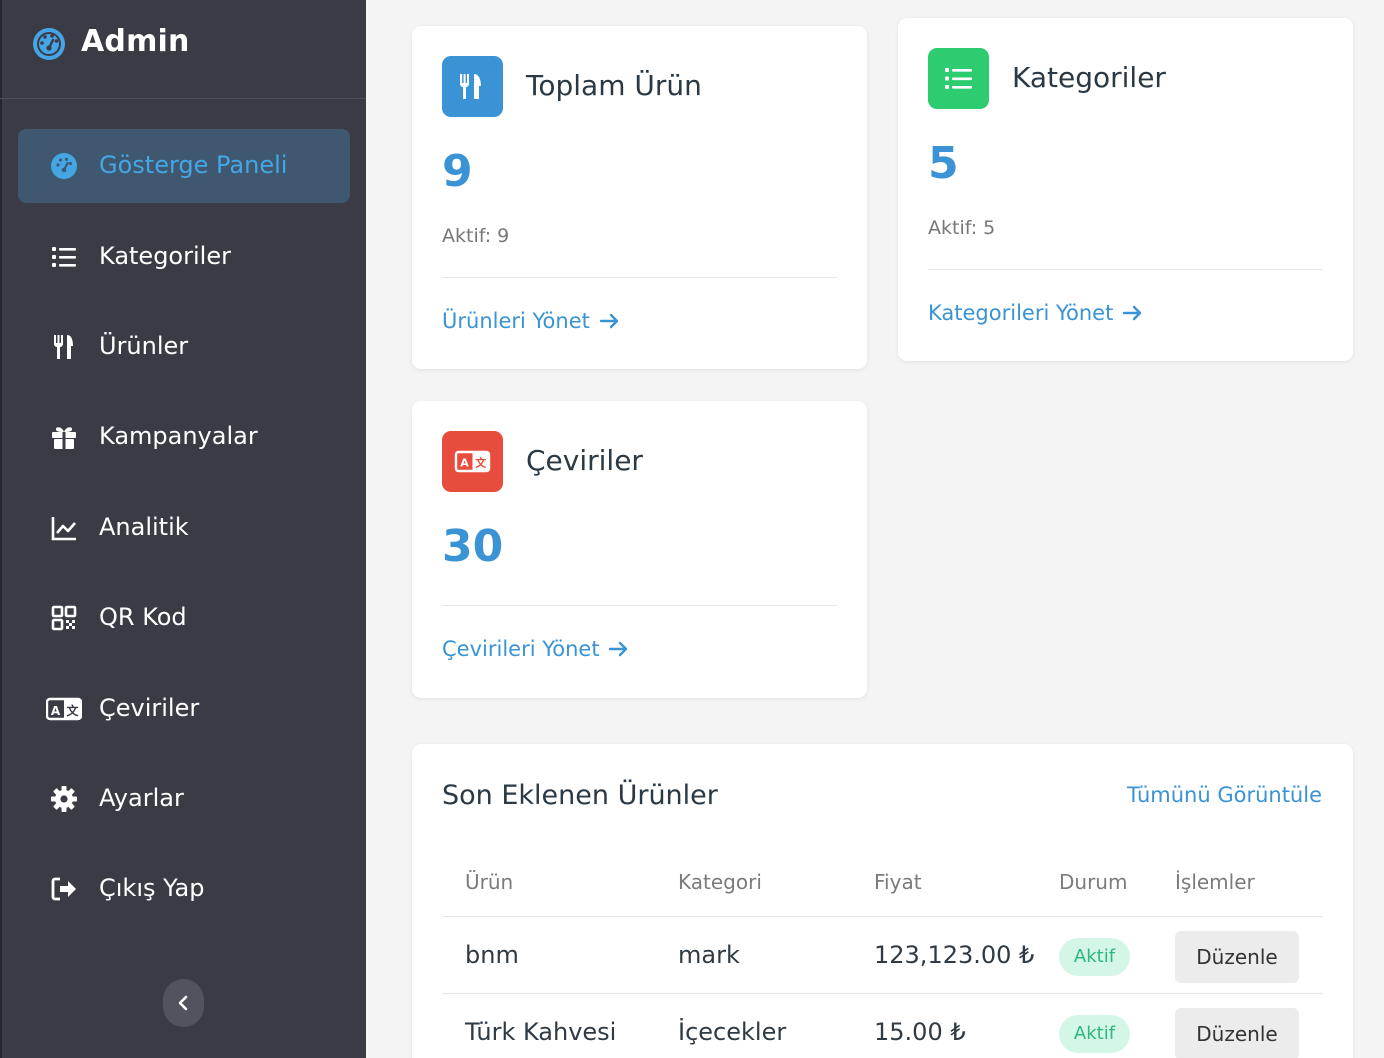  What do you see at coordinates (64, 438) in the screenshot?
I see `gift-icon` at bounding box center [64, 438].